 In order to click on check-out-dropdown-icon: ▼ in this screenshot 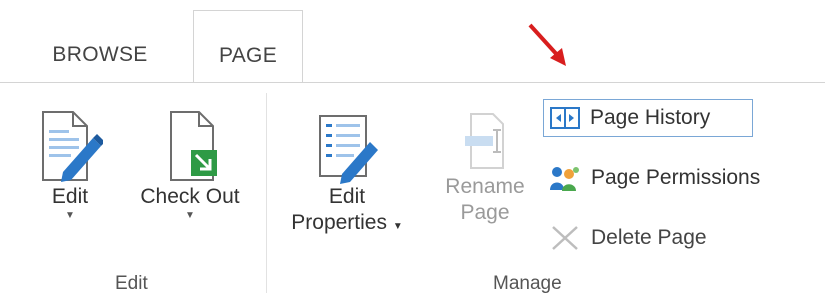, I will do `click(190, 216)`.